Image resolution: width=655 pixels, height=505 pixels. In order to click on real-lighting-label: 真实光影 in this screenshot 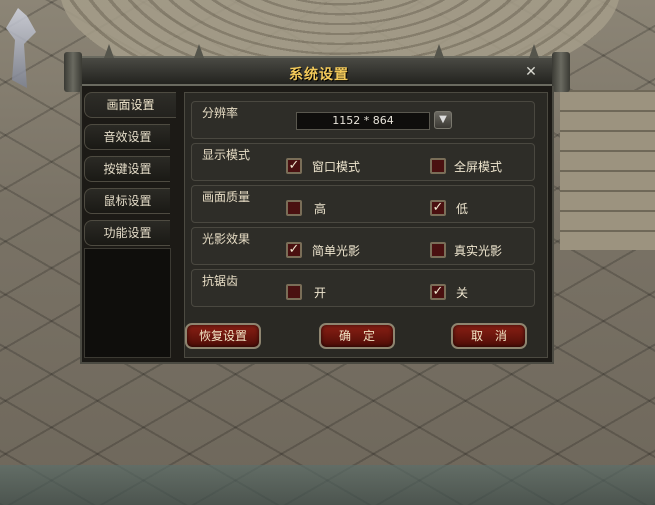, I will do `click(478, 251)`.